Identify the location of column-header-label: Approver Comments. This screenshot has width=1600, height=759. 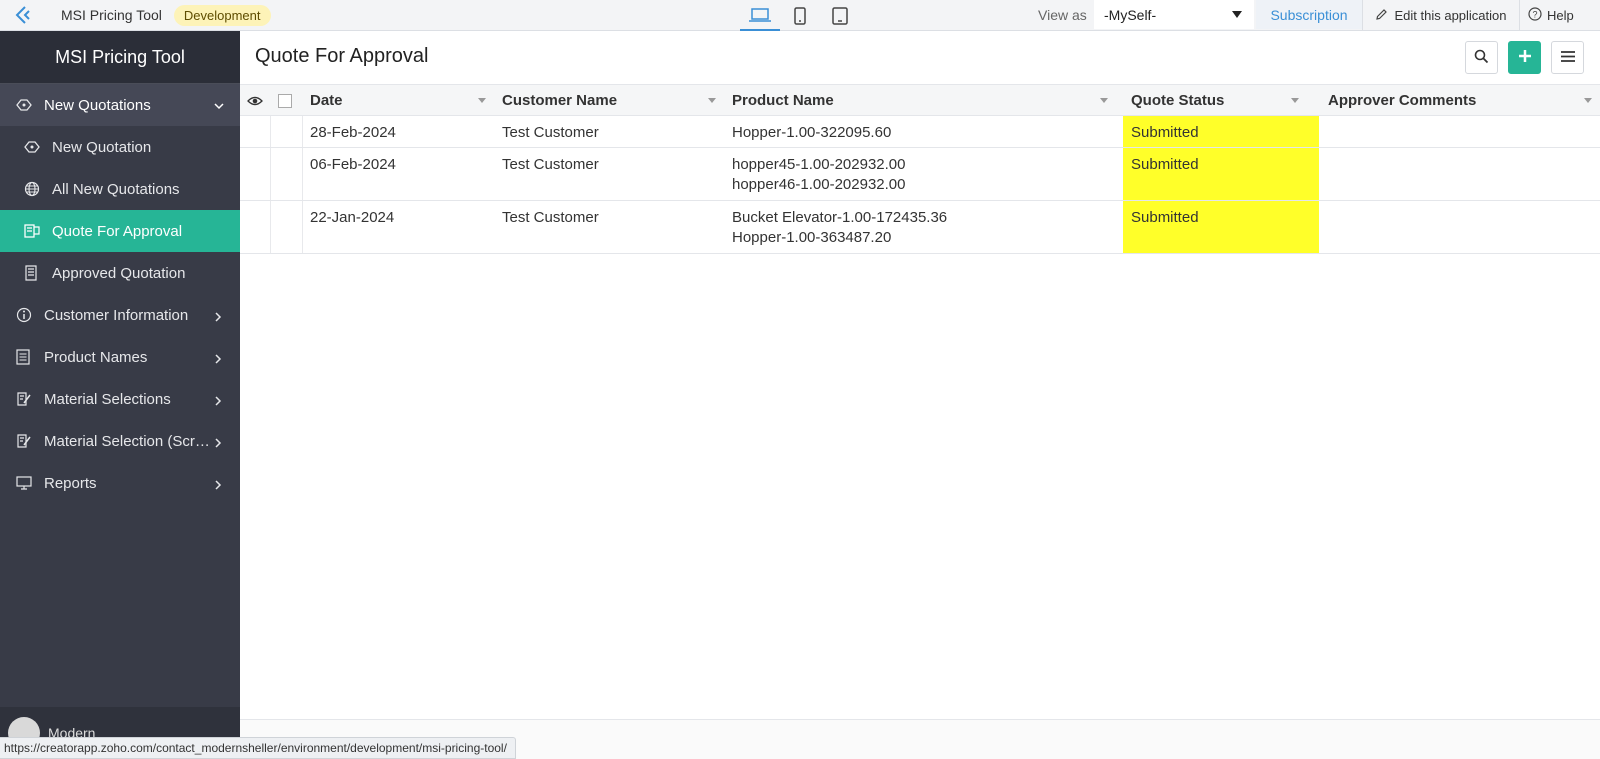
(1402, 100).